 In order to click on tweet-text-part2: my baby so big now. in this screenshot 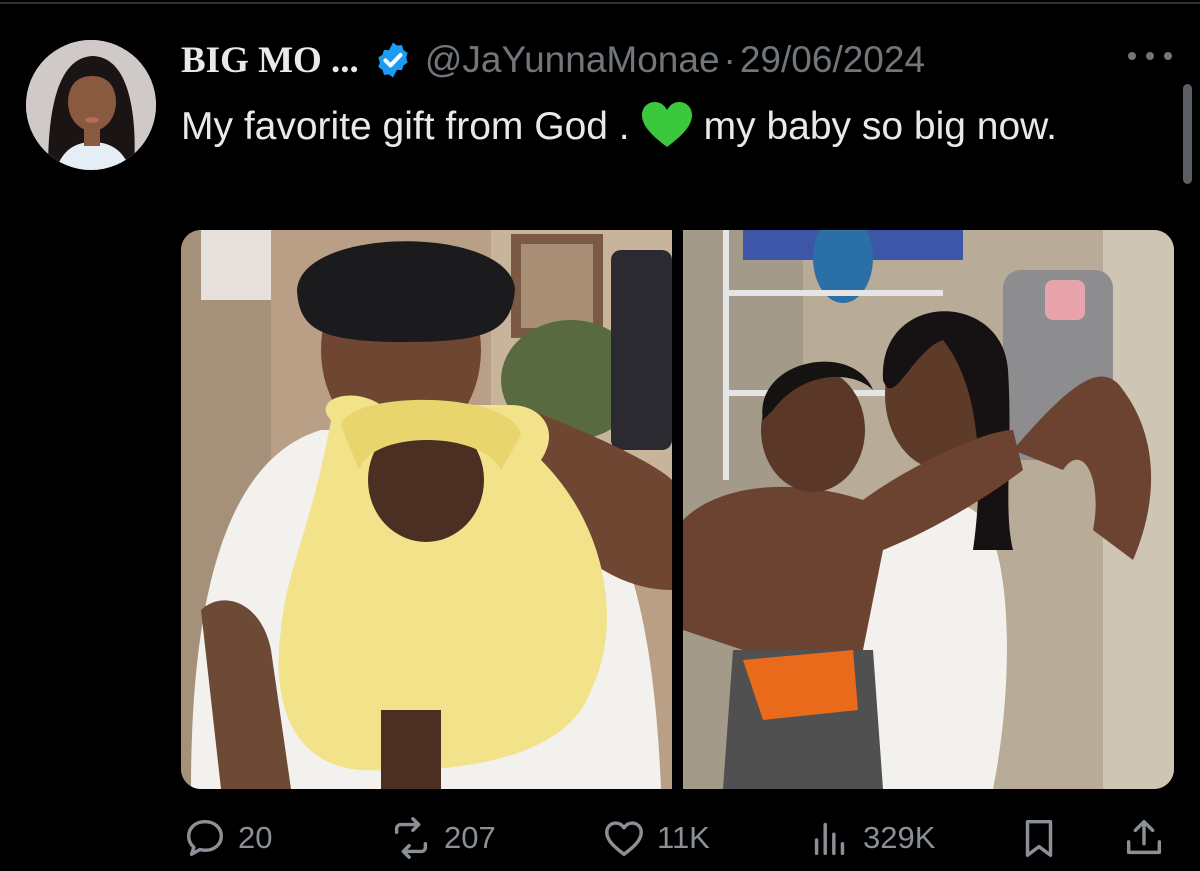, I will do `click(880, 126)`.